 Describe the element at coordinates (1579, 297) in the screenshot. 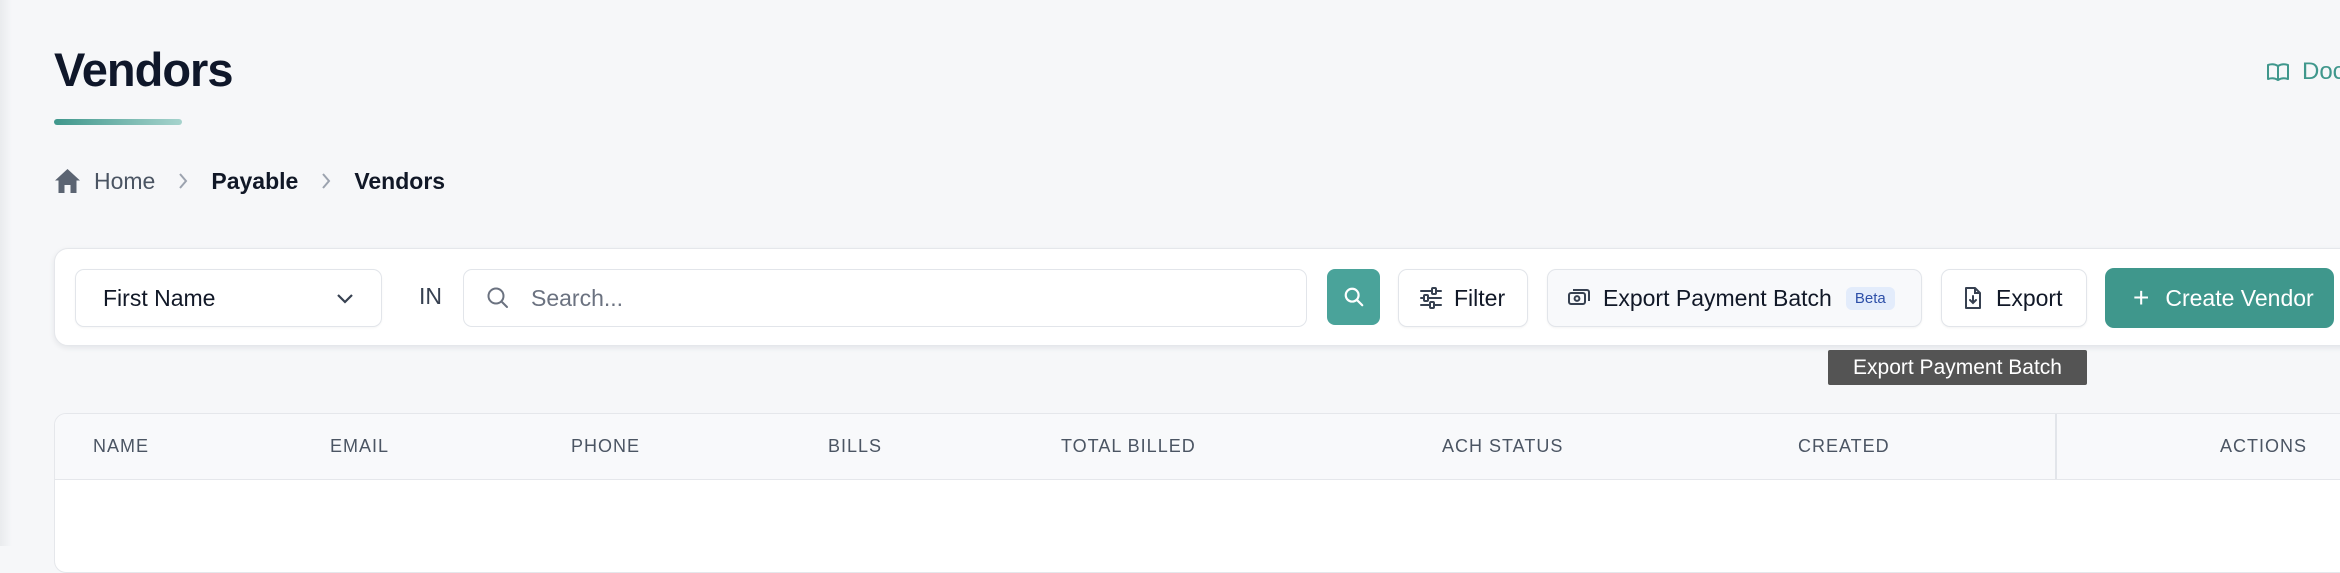

I see `cash-icon` at that location.